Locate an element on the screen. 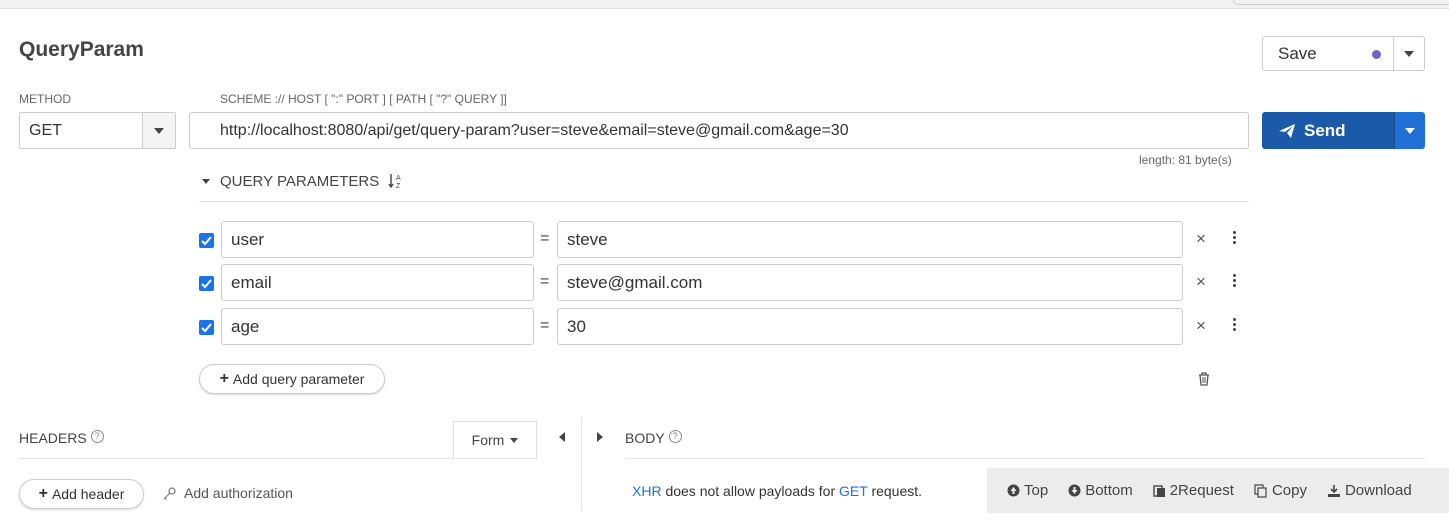 Image resolution: width=1449 pixels, height=523 pixels. svg-text: Z is located at coordinates (398, 186).